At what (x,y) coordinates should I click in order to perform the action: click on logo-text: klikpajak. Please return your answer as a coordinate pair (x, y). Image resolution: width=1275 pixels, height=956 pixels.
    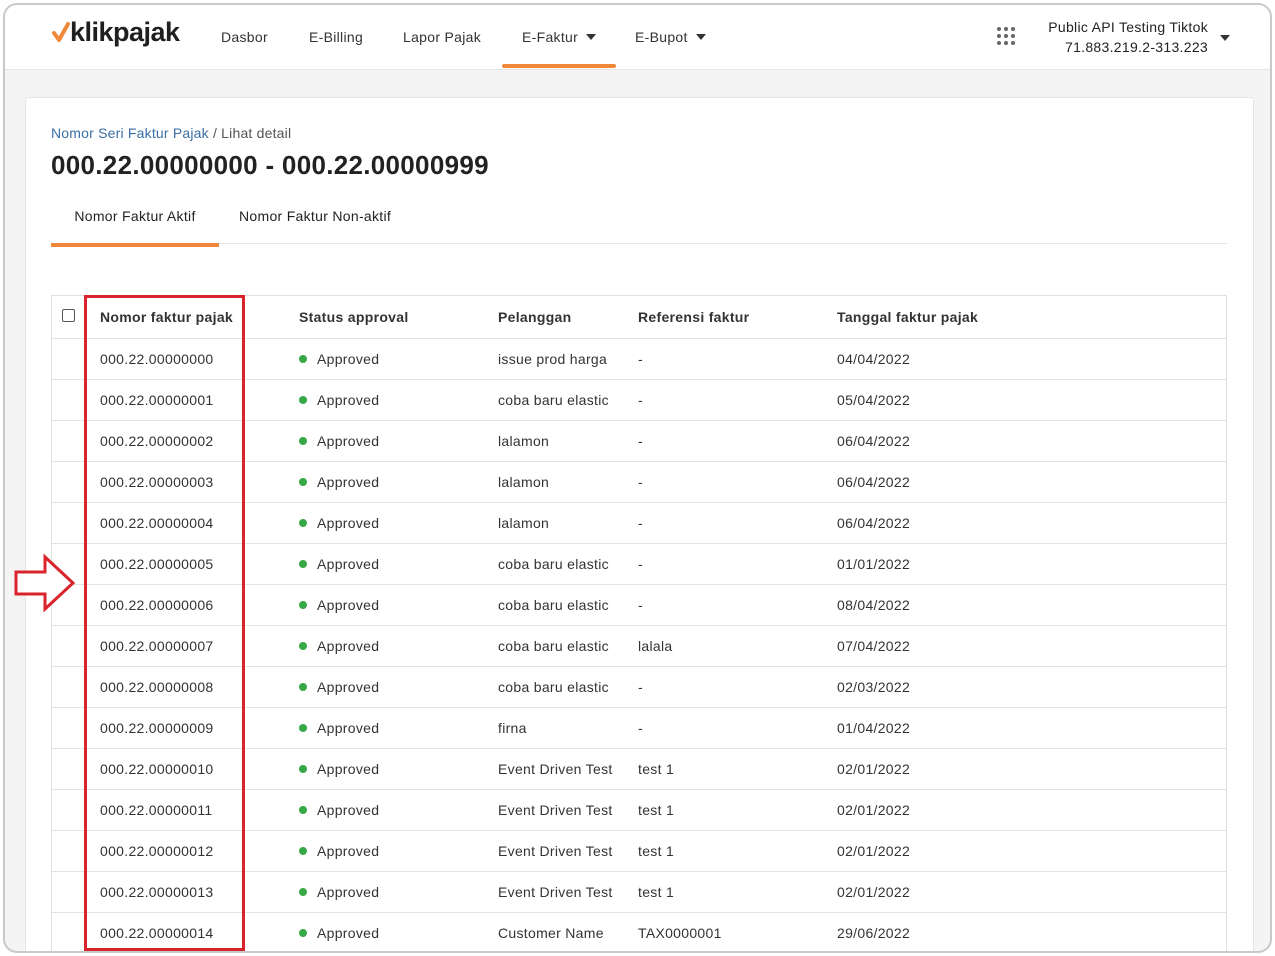
    Looking at the image, I should click on (125, 32).